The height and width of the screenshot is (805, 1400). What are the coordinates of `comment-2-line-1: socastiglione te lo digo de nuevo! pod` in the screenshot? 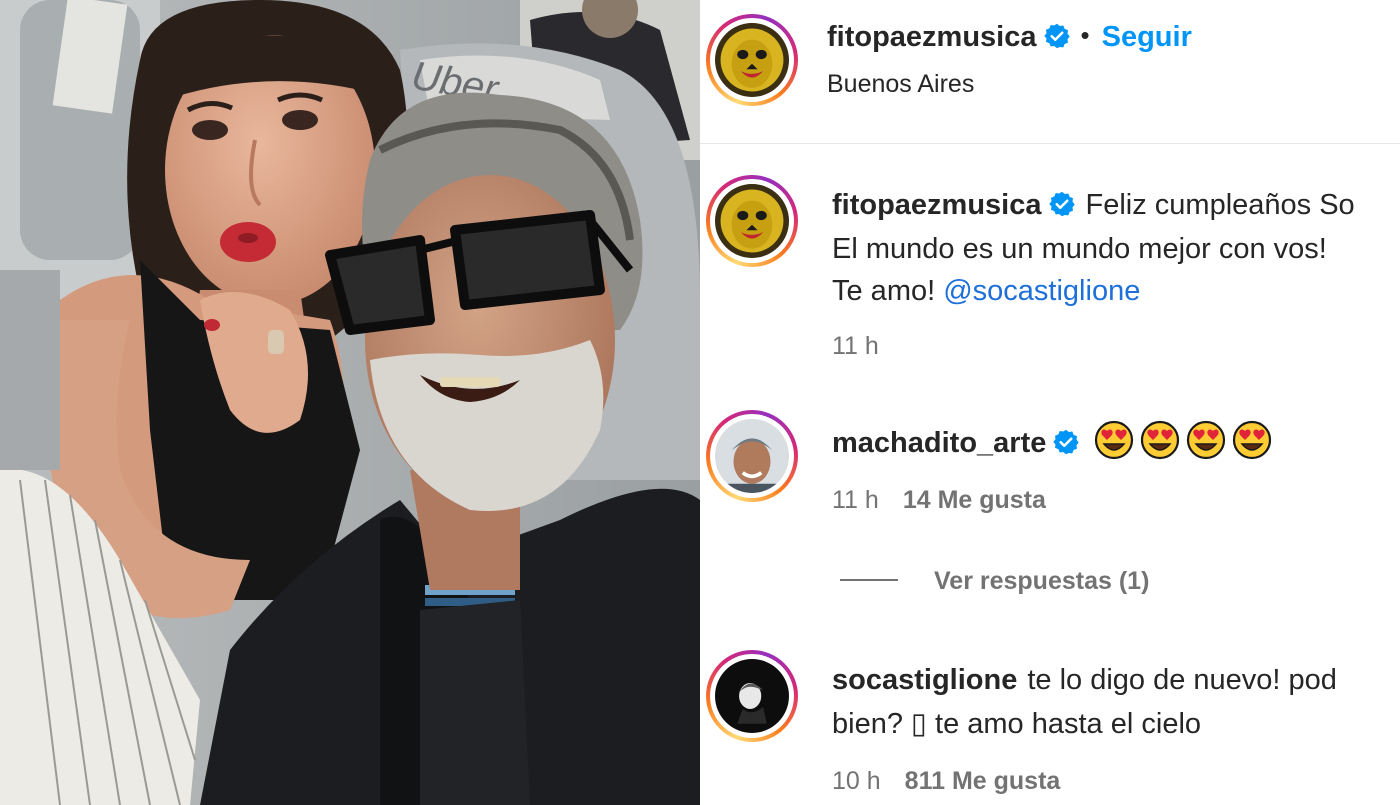 It's located at (1084, 680).